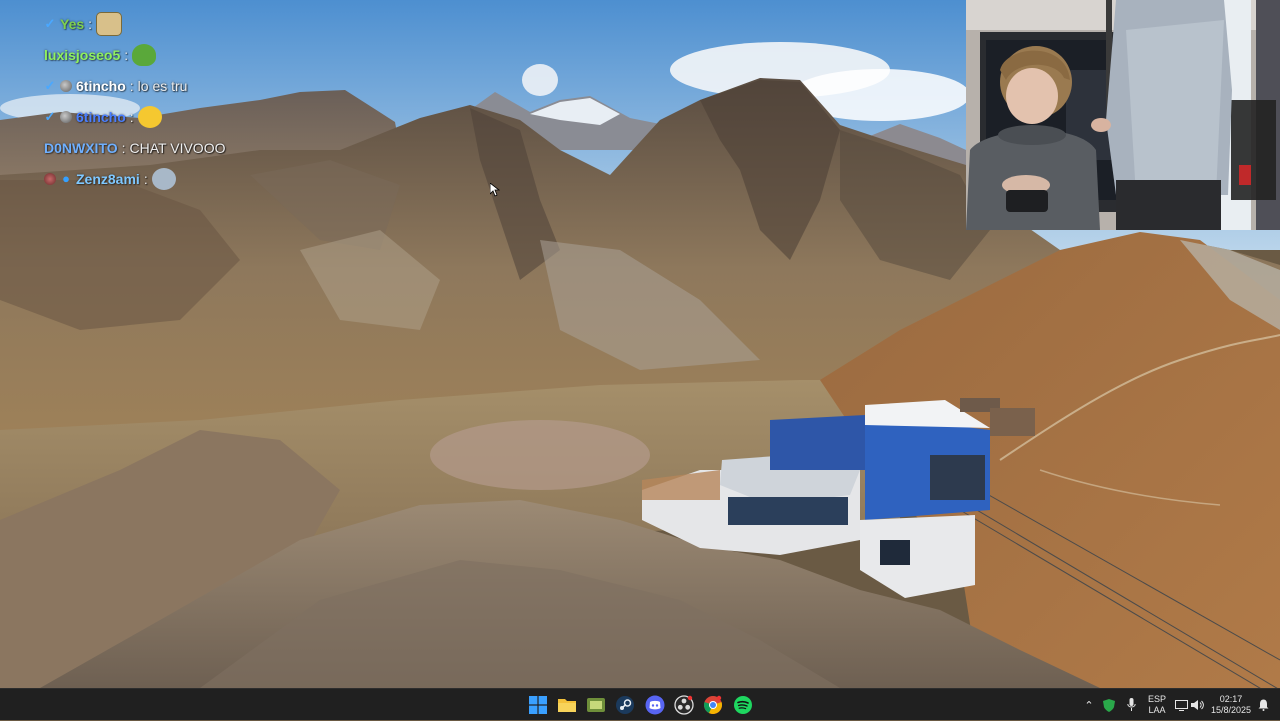 The width and height of the screenshot is (1280, 721). What do you see at coordinates (1109, 705) in the screenshot?
I see `security-tray-icon` at bounding box center [1109, 705].